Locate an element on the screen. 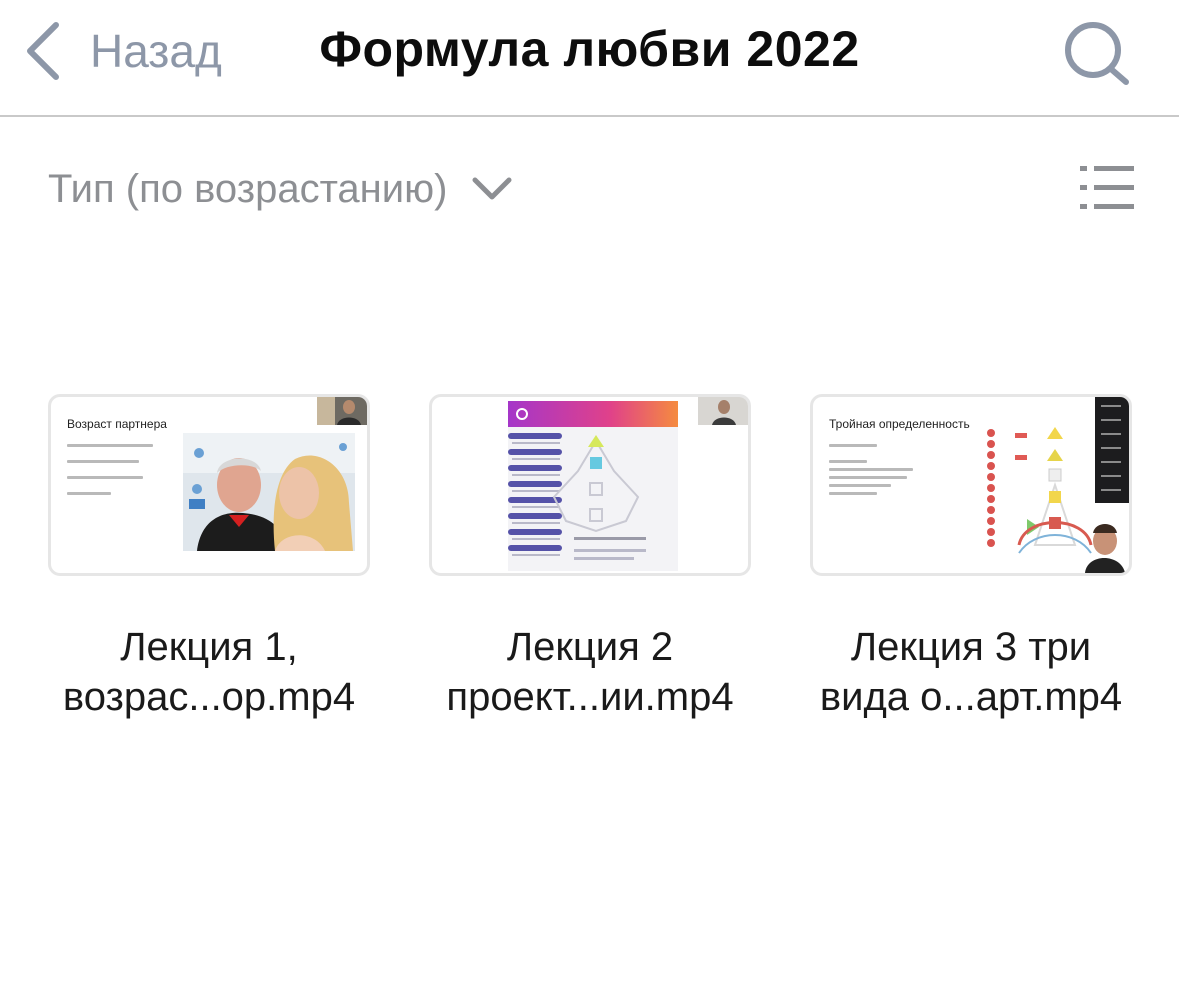 This screenshot has width=1179, height=985. video-thumbnail is located at coordinates (590, 485).